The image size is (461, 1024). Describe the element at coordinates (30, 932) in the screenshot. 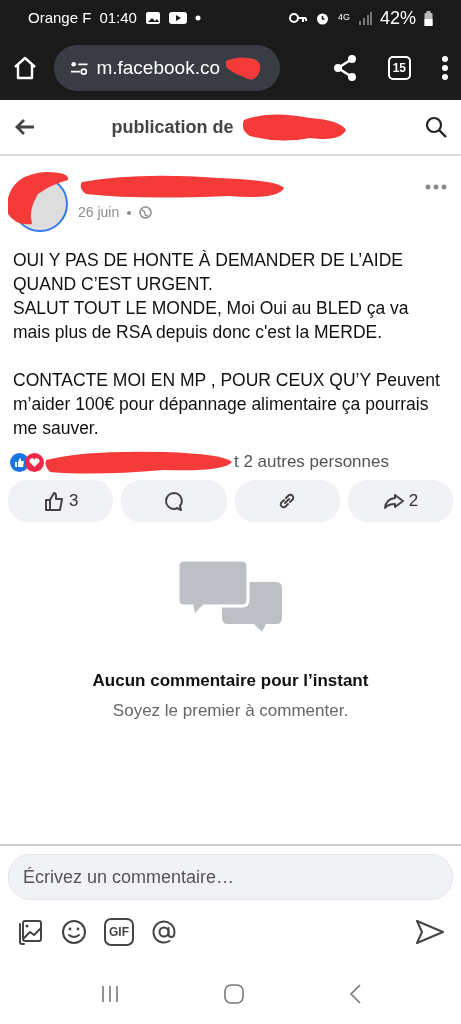

I see `photo-icon` at that location.